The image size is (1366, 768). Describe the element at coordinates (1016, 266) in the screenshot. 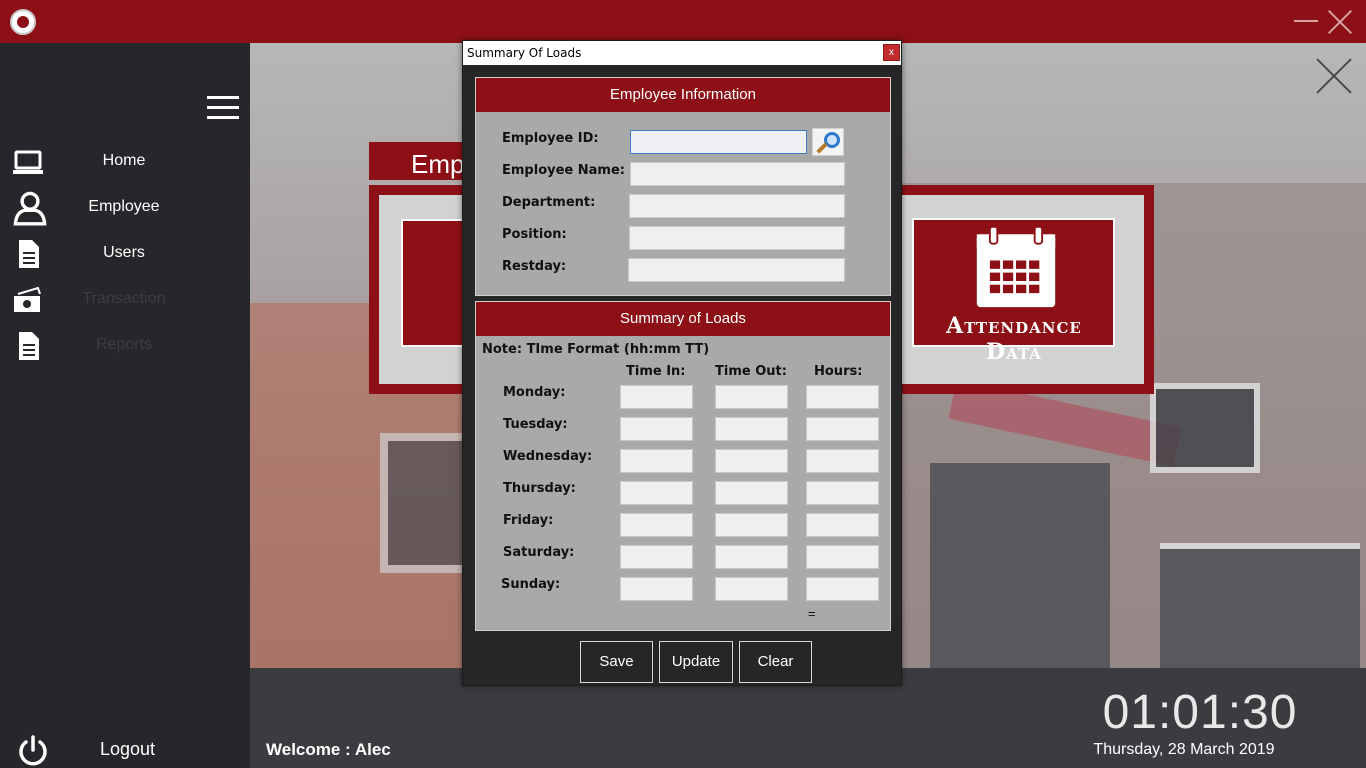

I see `calendar-icon` at that location.